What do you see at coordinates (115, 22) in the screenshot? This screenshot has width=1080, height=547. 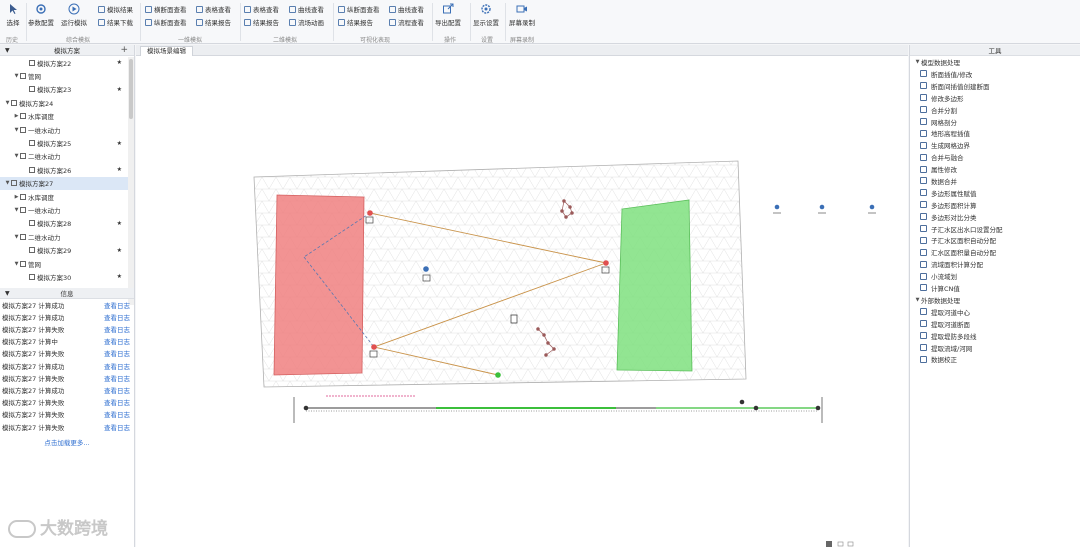 I see `result-download-button: 结果下载` at bounding box center [115, 22].